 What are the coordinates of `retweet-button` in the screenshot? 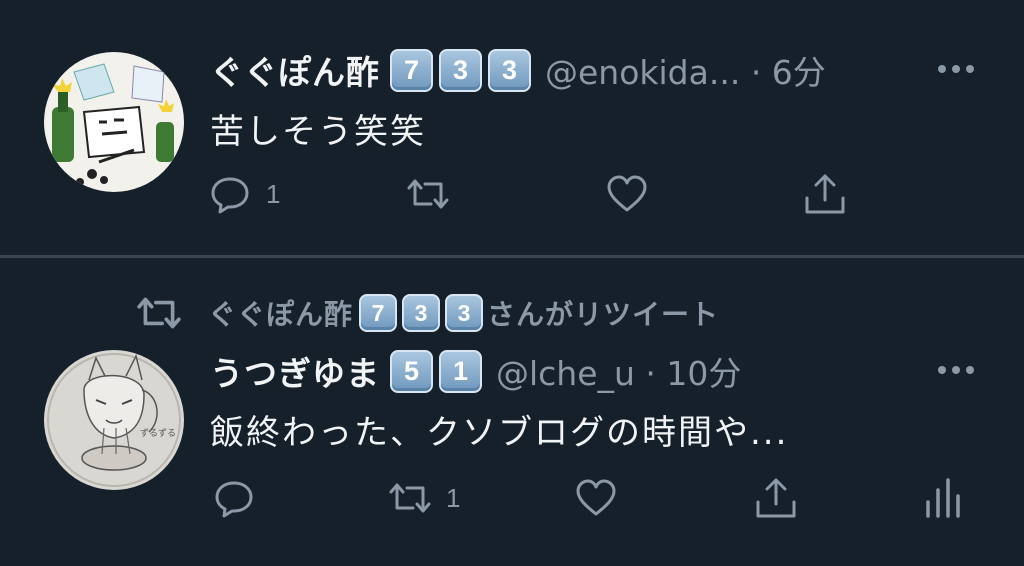 It's located at (435, 194).